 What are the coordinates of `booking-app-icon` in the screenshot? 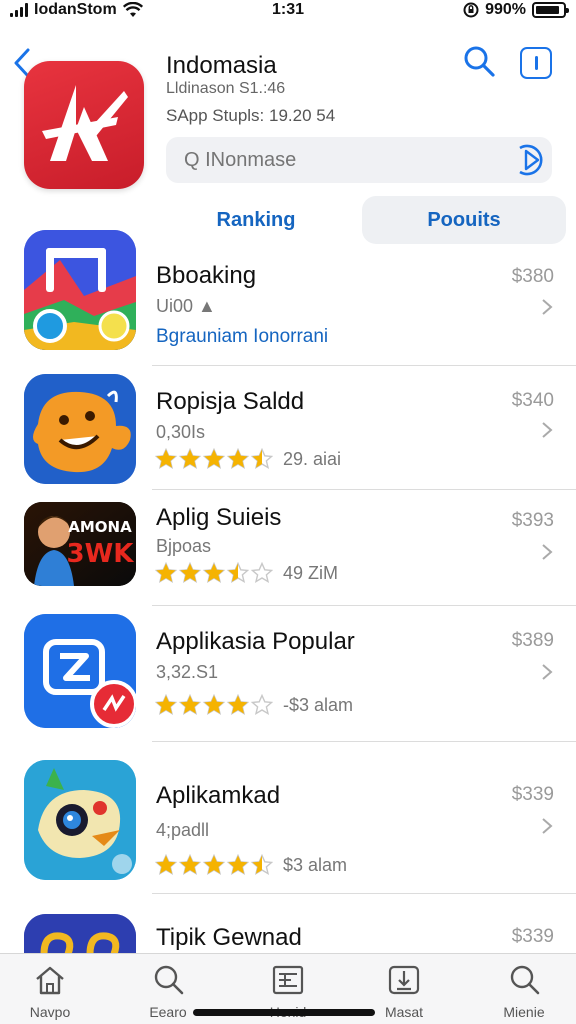 It's located at (80, 290).